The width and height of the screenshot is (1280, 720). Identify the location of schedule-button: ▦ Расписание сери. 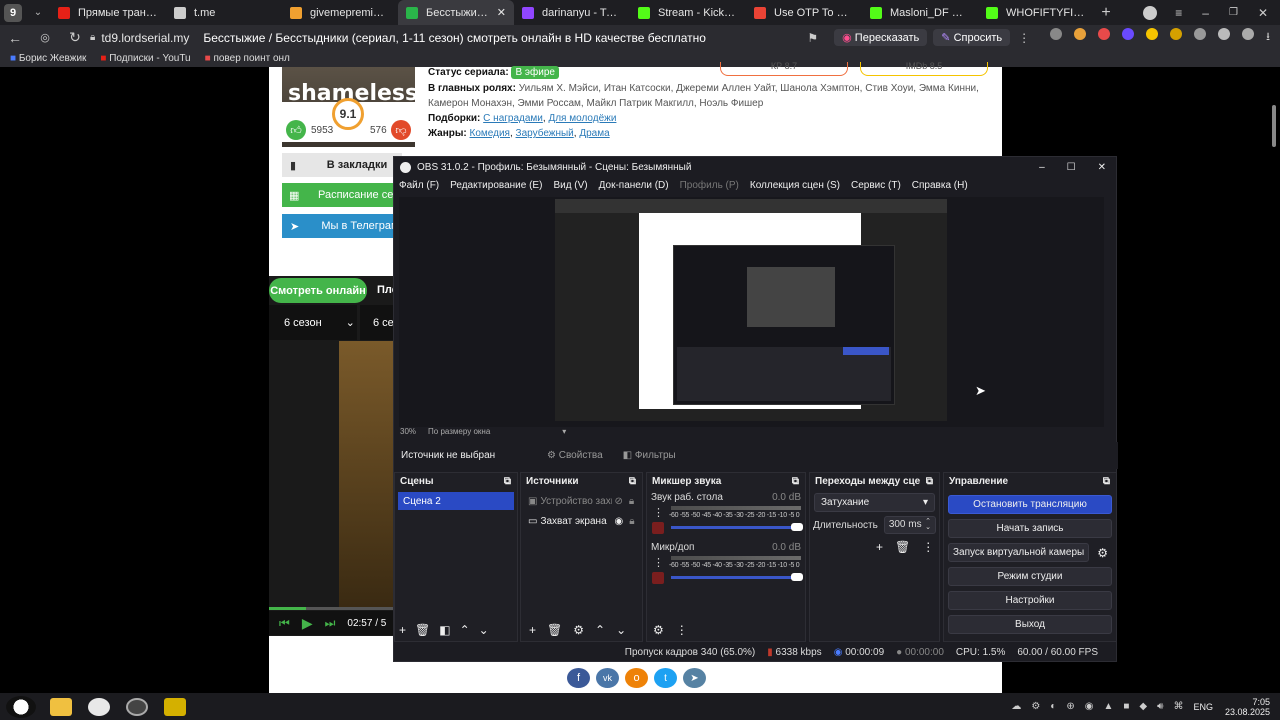
(342, 195).